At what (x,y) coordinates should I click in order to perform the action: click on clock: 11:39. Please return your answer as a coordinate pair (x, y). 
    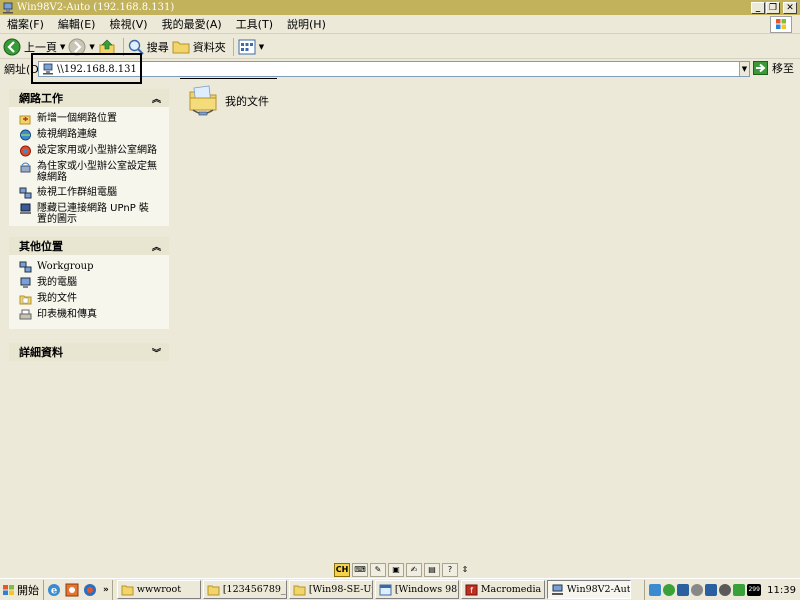
    Looking at the image, I should click on (781, 590).